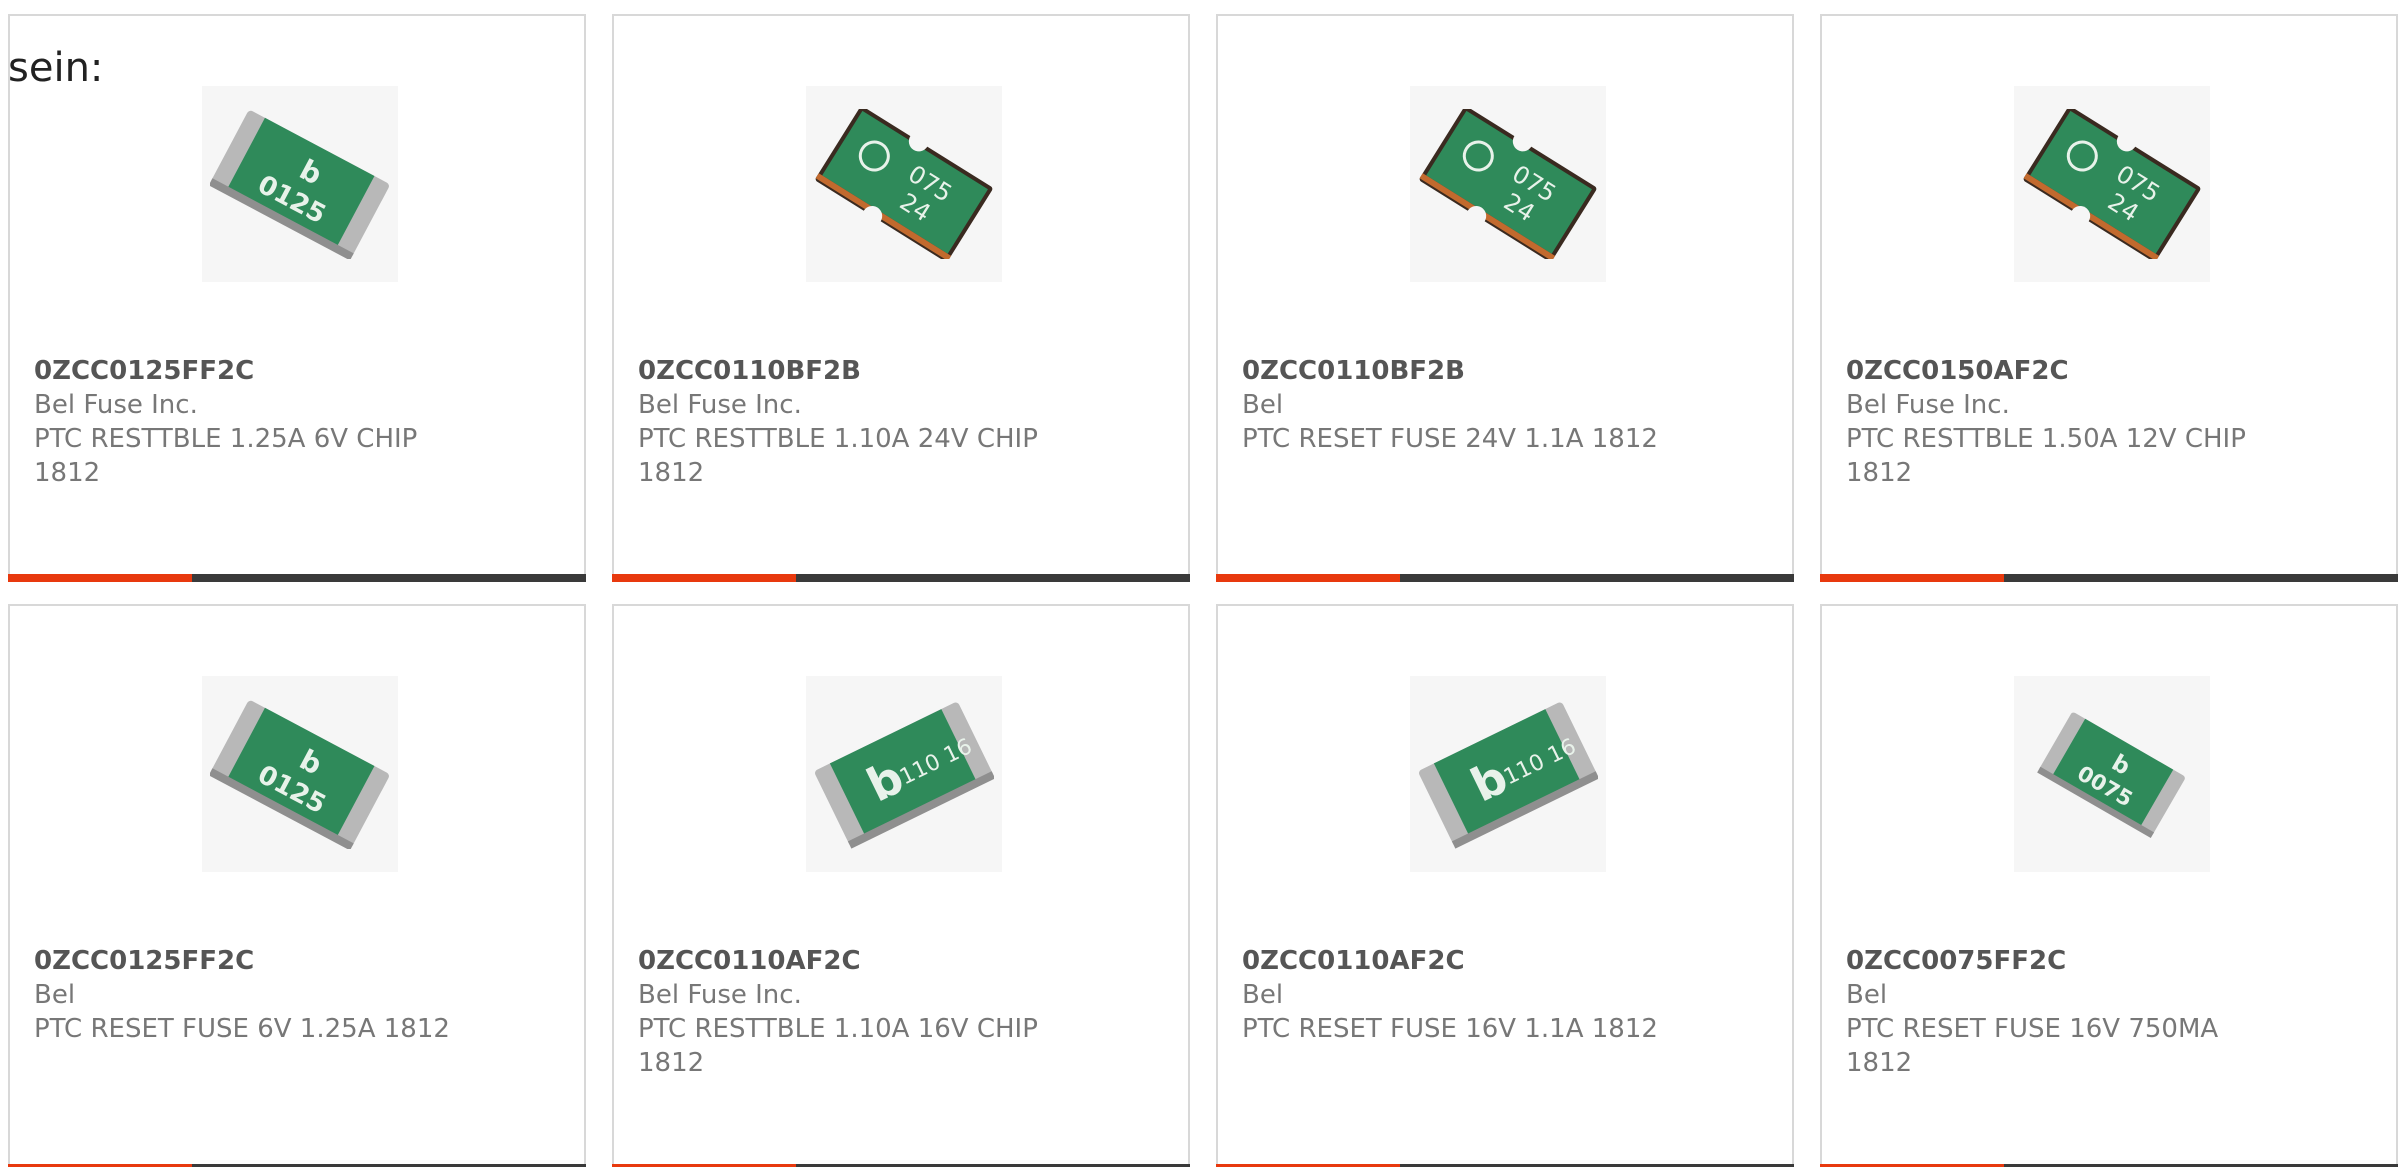  What do you see at coordinates (242, 1029) in the screenshot?
I see `description: PTC RESET FUSE 6V 1.25A 1812` at bounding box center [242, 1029].